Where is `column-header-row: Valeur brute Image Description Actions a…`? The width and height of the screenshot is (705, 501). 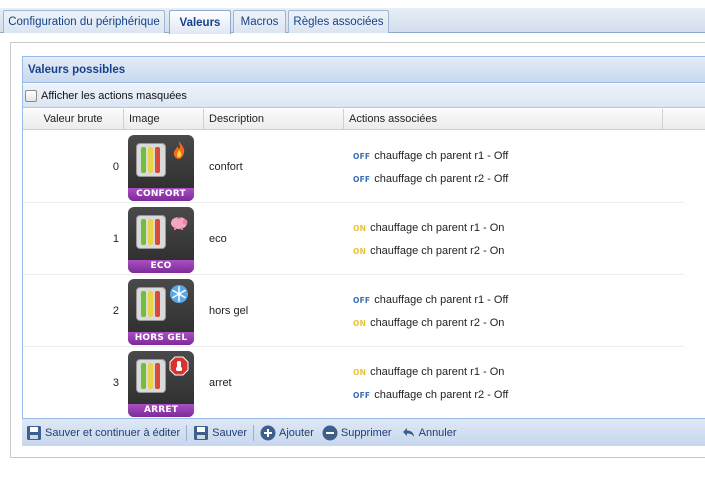 column-header-row: Valeur brute Image Description Actions a… is located at coordinates (364, 119).